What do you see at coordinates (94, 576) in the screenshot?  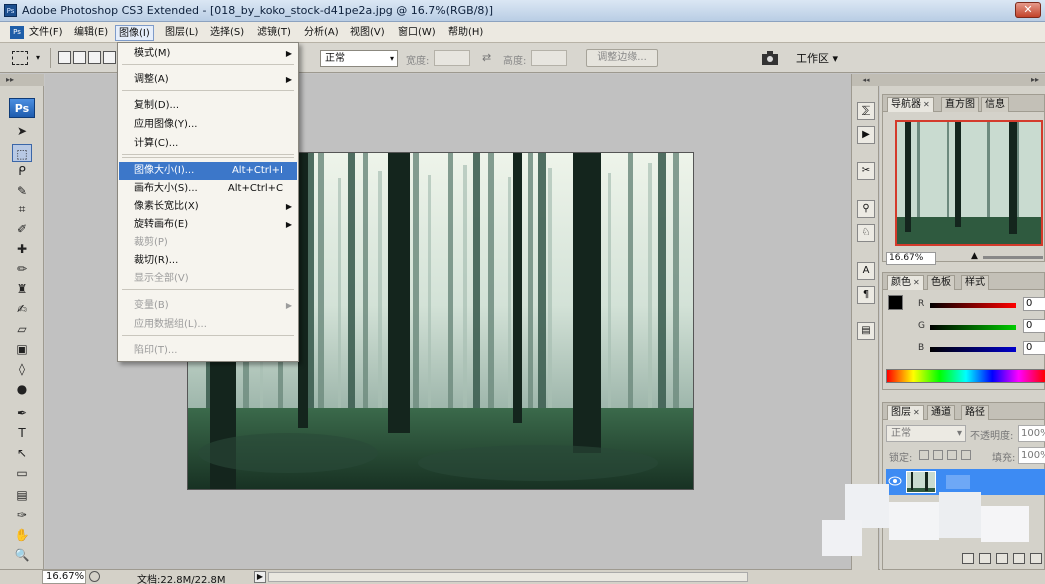 I see `zoom-icon` at bounding box center [94, 576].